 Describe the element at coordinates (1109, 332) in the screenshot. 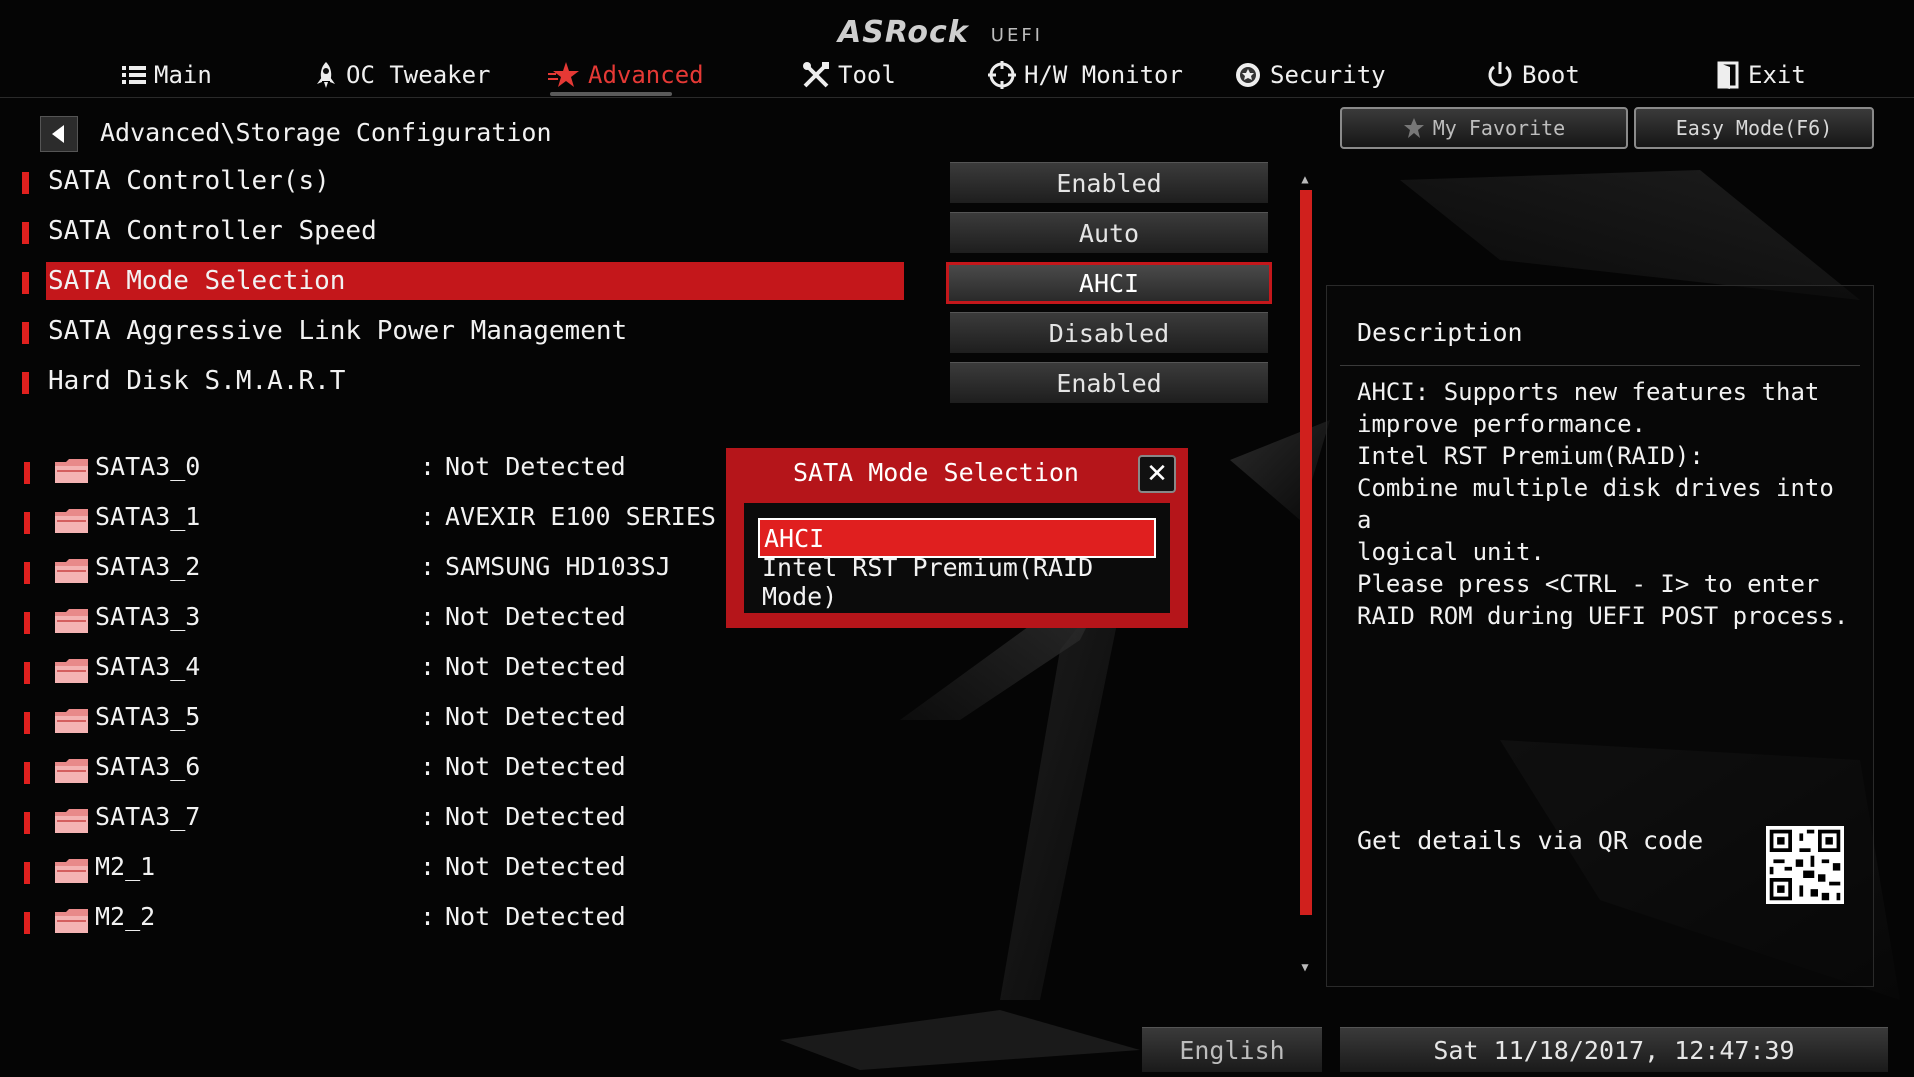

I see `setting-value-sata-alpm: Disabled` at that location.